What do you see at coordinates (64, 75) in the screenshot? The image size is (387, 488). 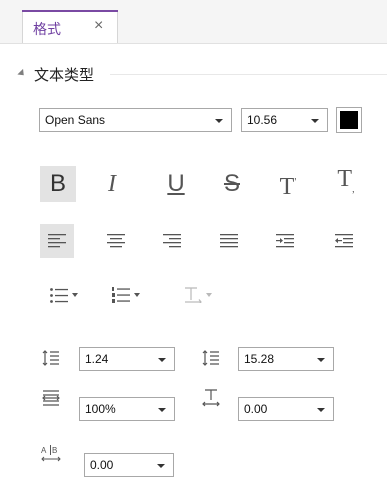 I see `section-title: 文本类型` at bounding box center [64, 75].